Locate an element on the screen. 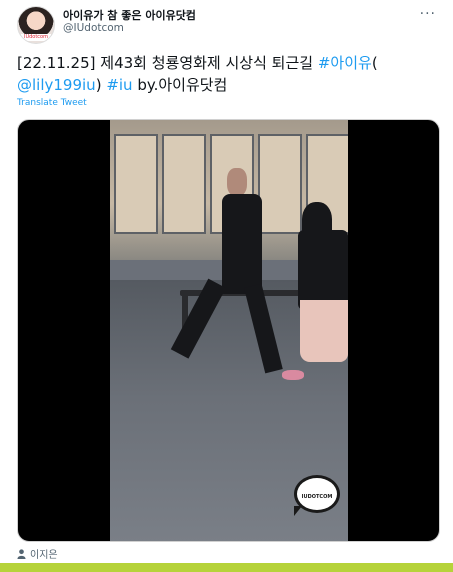  woman-jacket is located at coordinates (323, 270).